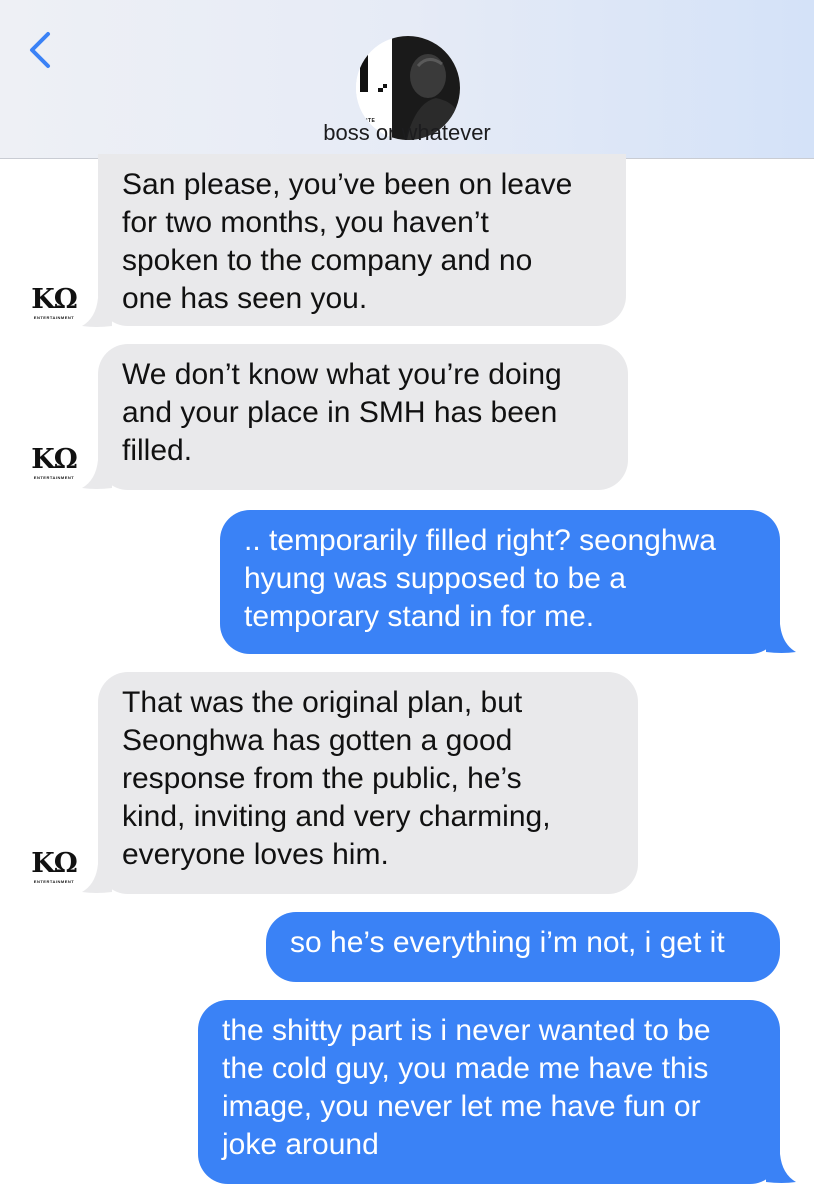  Describe the element at coordinates (461, 1106) in the screenshot. I see `message-line: image, you never let me have fun or` at that location.